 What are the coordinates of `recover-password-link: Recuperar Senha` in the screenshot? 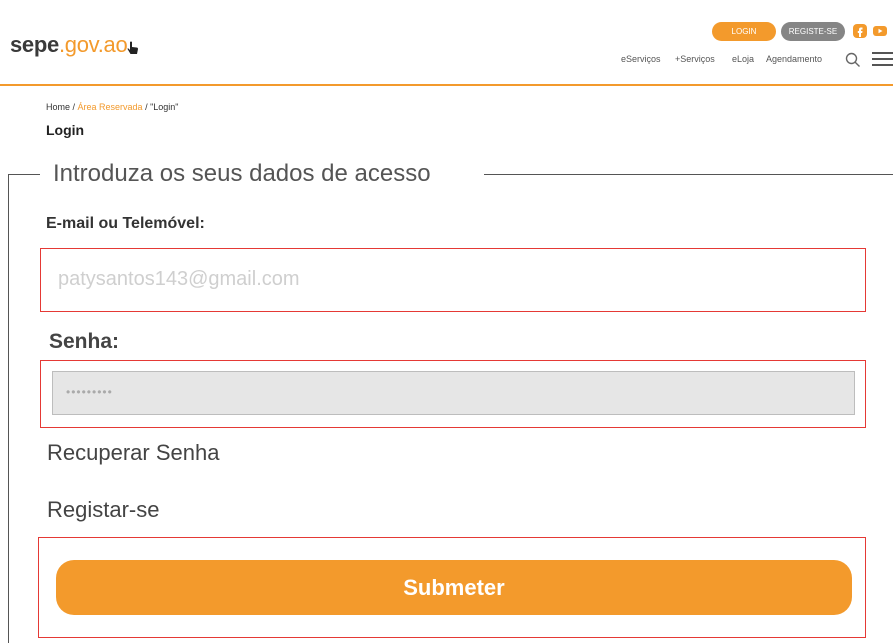 It's located at (133, 453).